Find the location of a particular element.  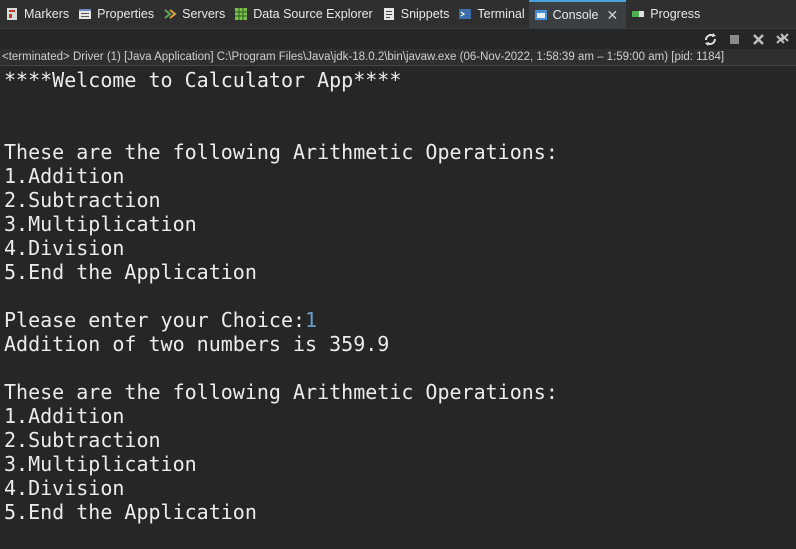

tab-data-source-explorer: Data Source Explorer is located at coordinates (303, 14).